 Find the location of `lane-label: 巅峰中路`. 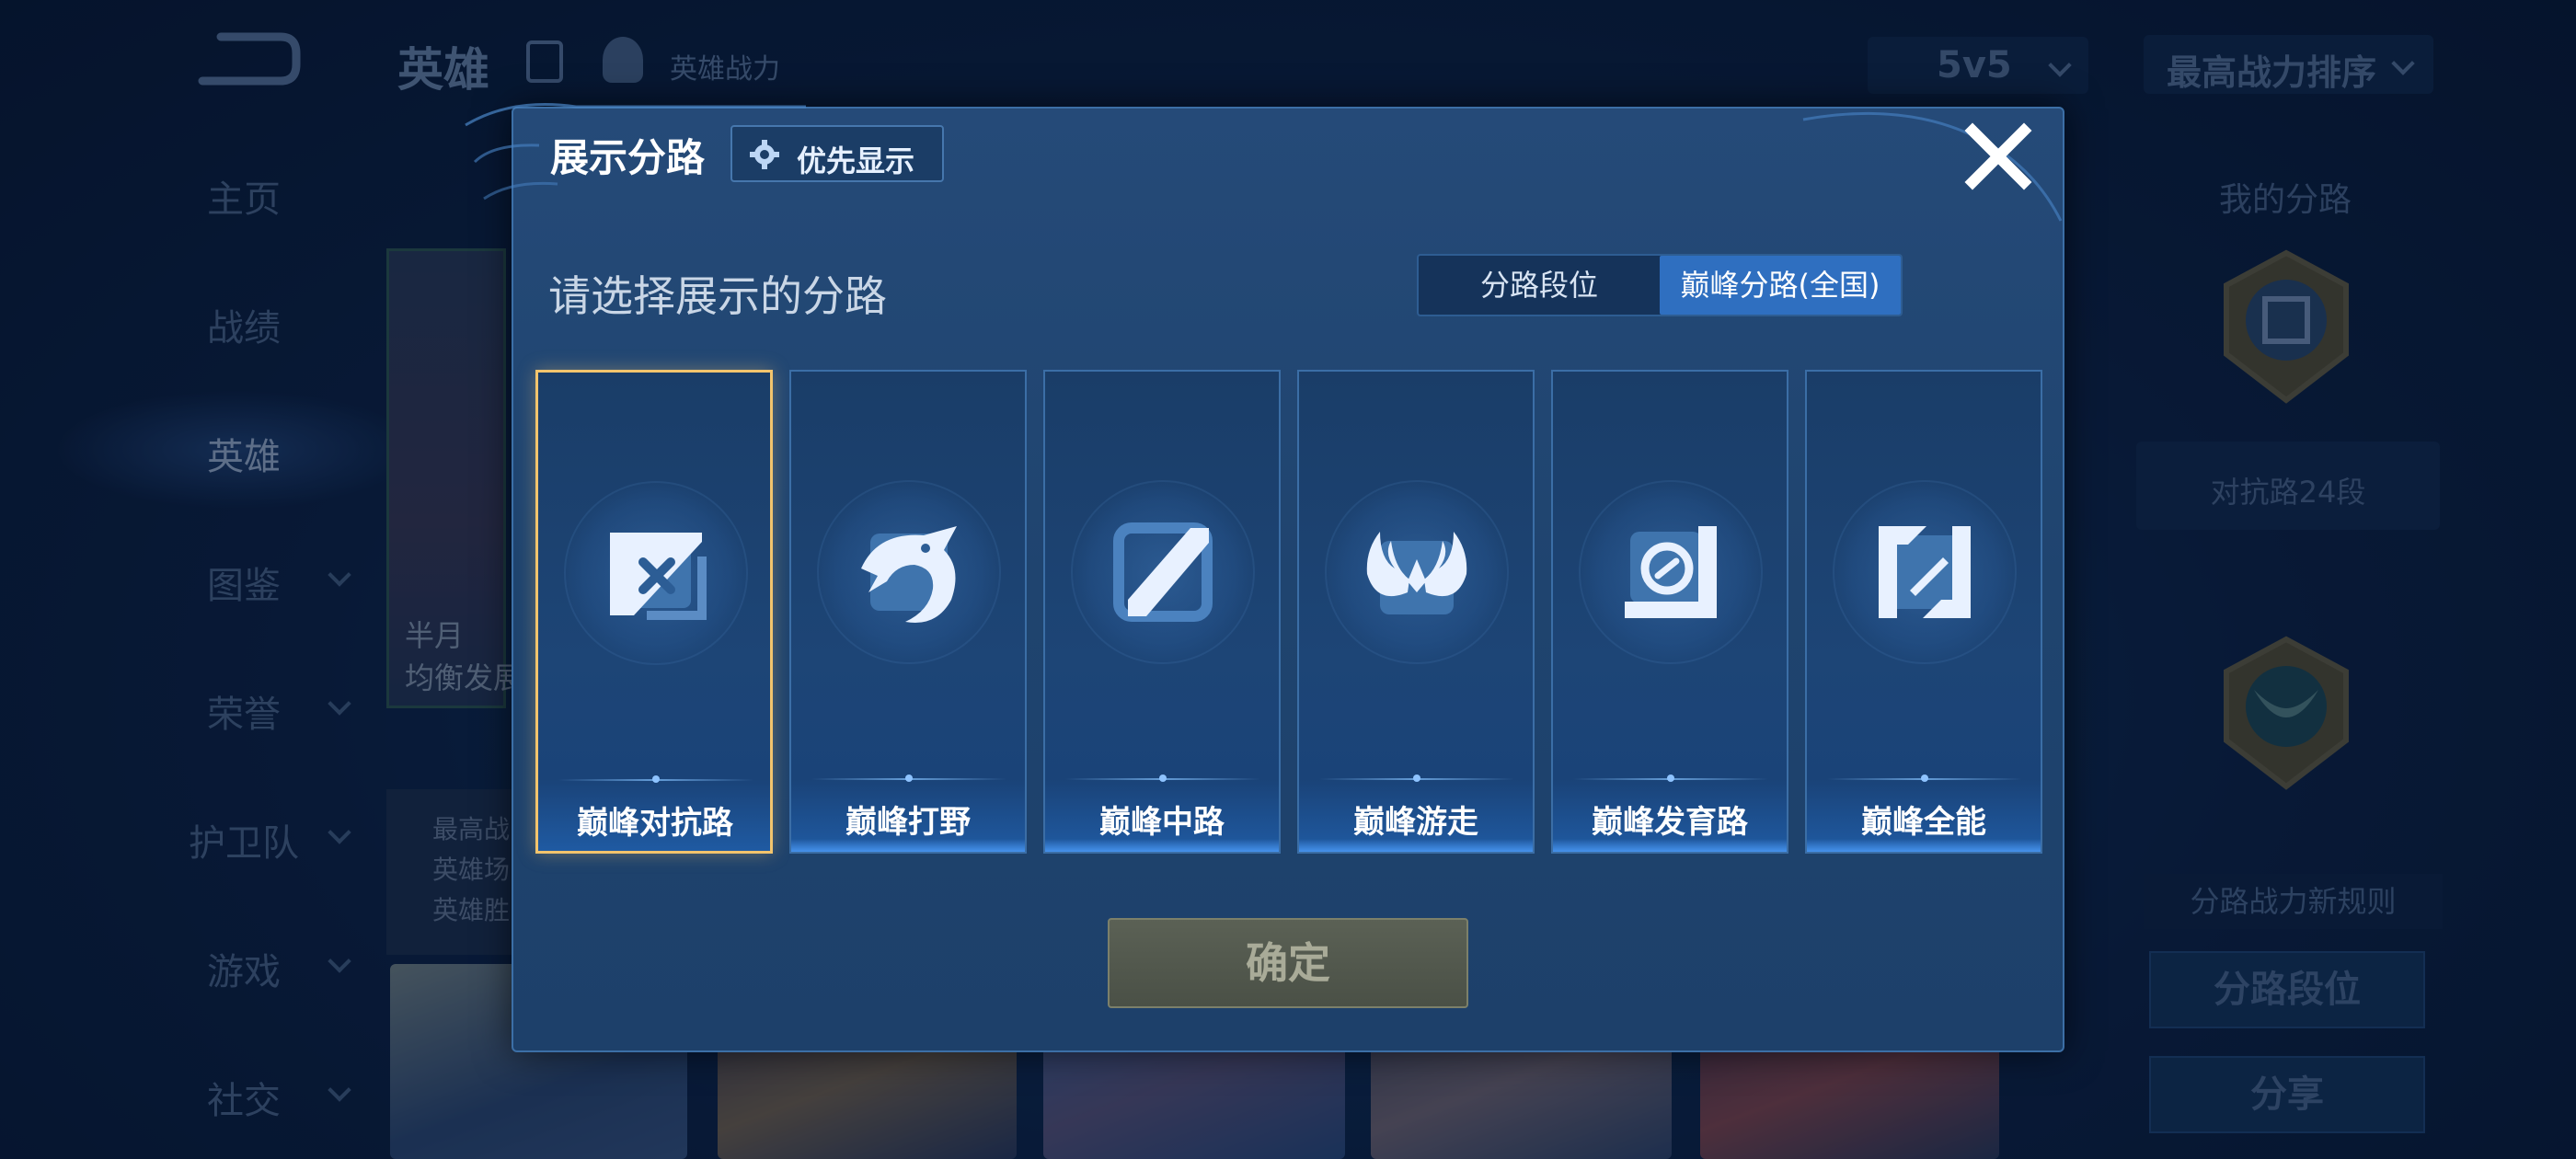

lane-label: 巅峰中路 is located at coordinates (1162, 822).